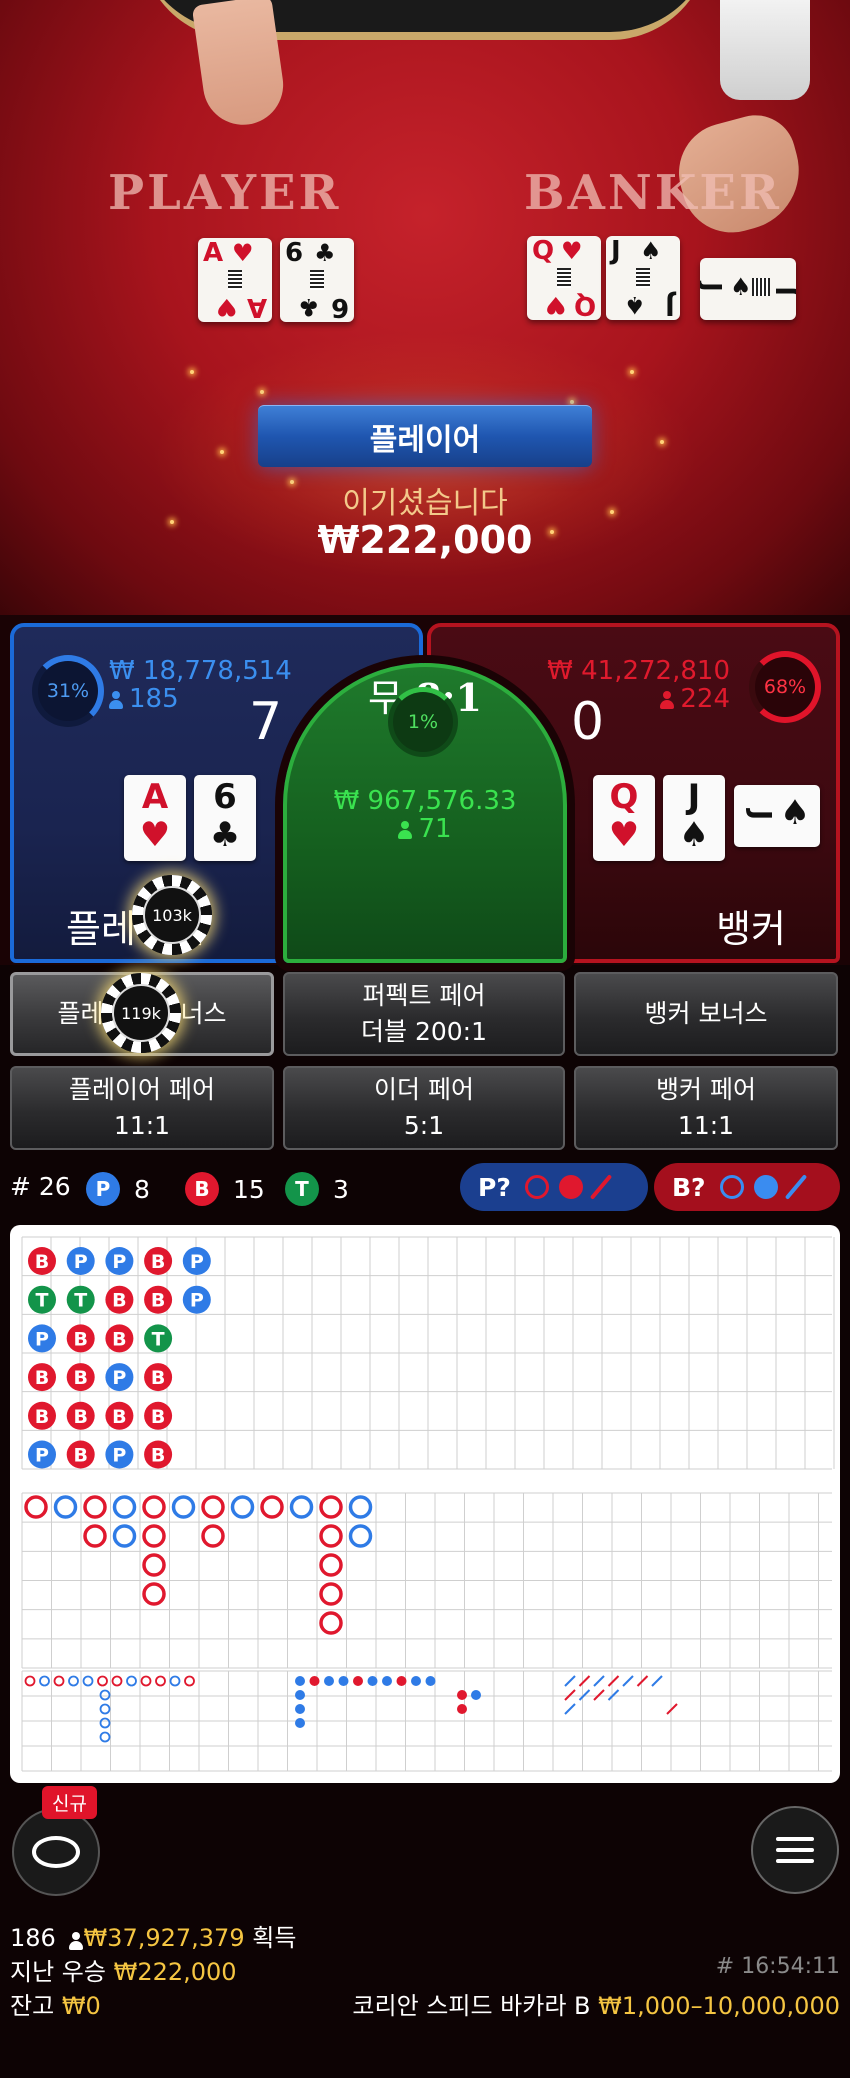  Describe the element at coordinates (747, 1187) in the screenshot. I see `banker-predict-button: B?` at that location.